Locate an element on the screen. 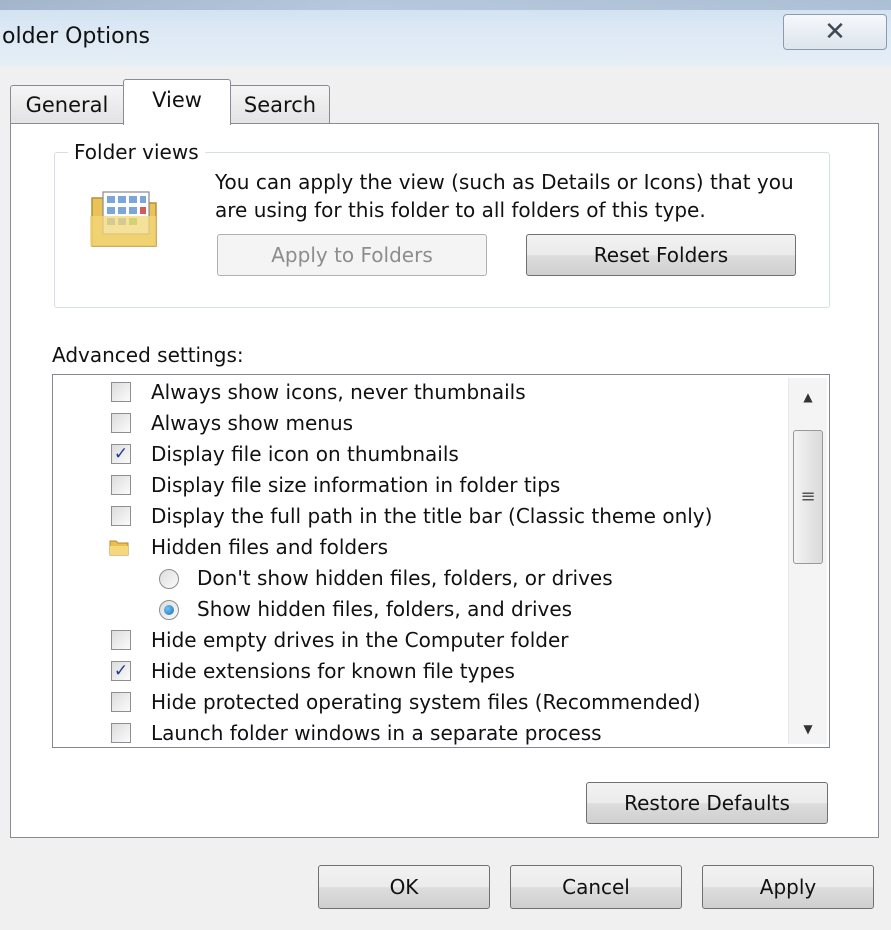  cancel-button: Cancel is located at coordinates (596, 887).